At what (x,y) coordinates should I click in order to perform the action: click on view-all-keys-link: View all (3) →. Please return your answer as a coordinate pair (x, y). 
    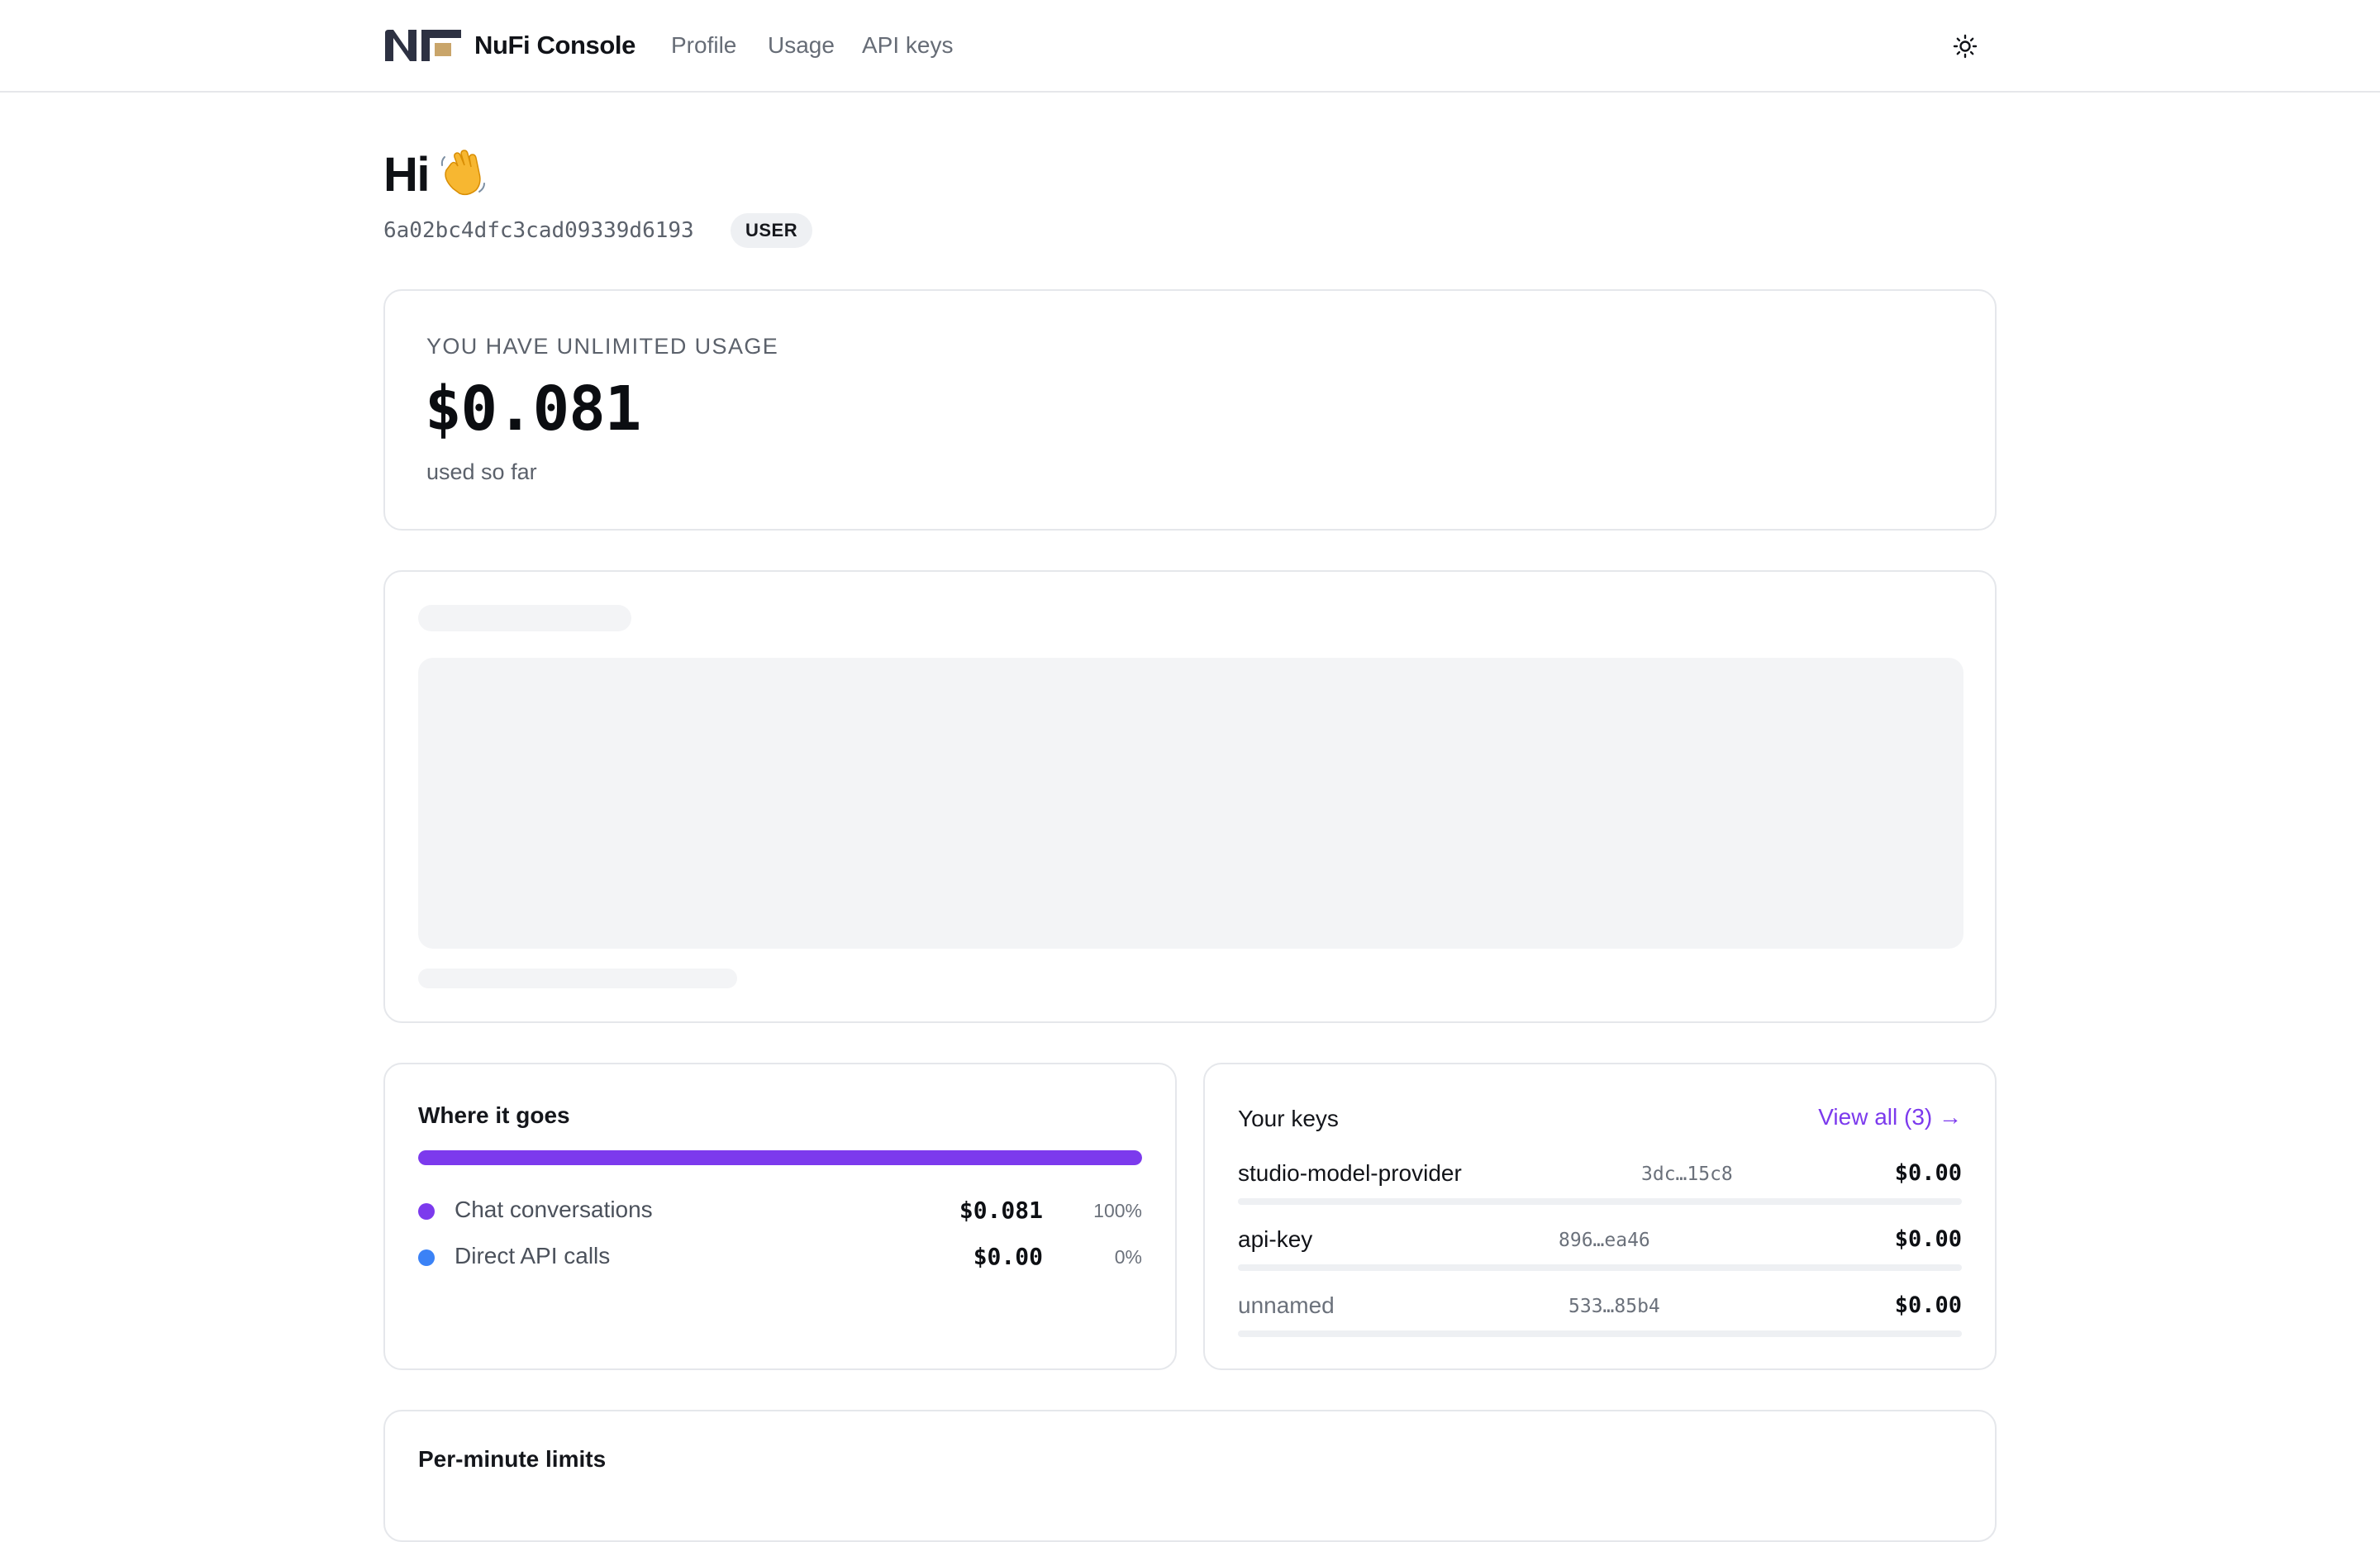
    Looking at the image, I should click on (1890, 1117).